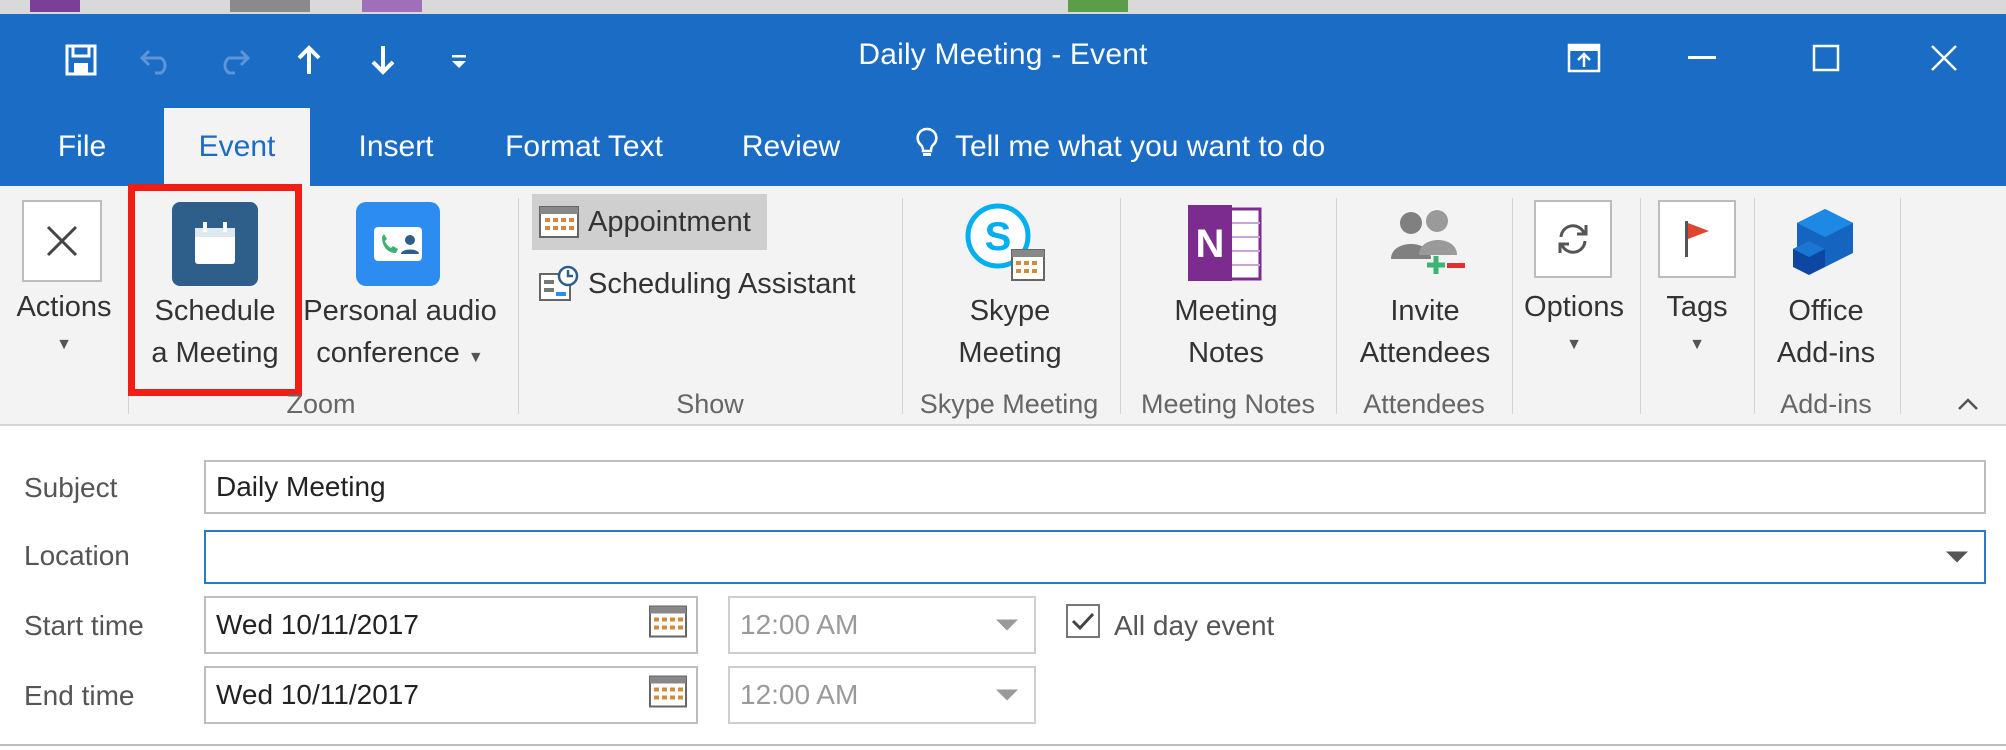 The image size is (2006, 750). What do you see at coordinates (1584, 58) in the screenshot?
I see `ribbon-display-options-icon` at bounding box center [1584, 58].